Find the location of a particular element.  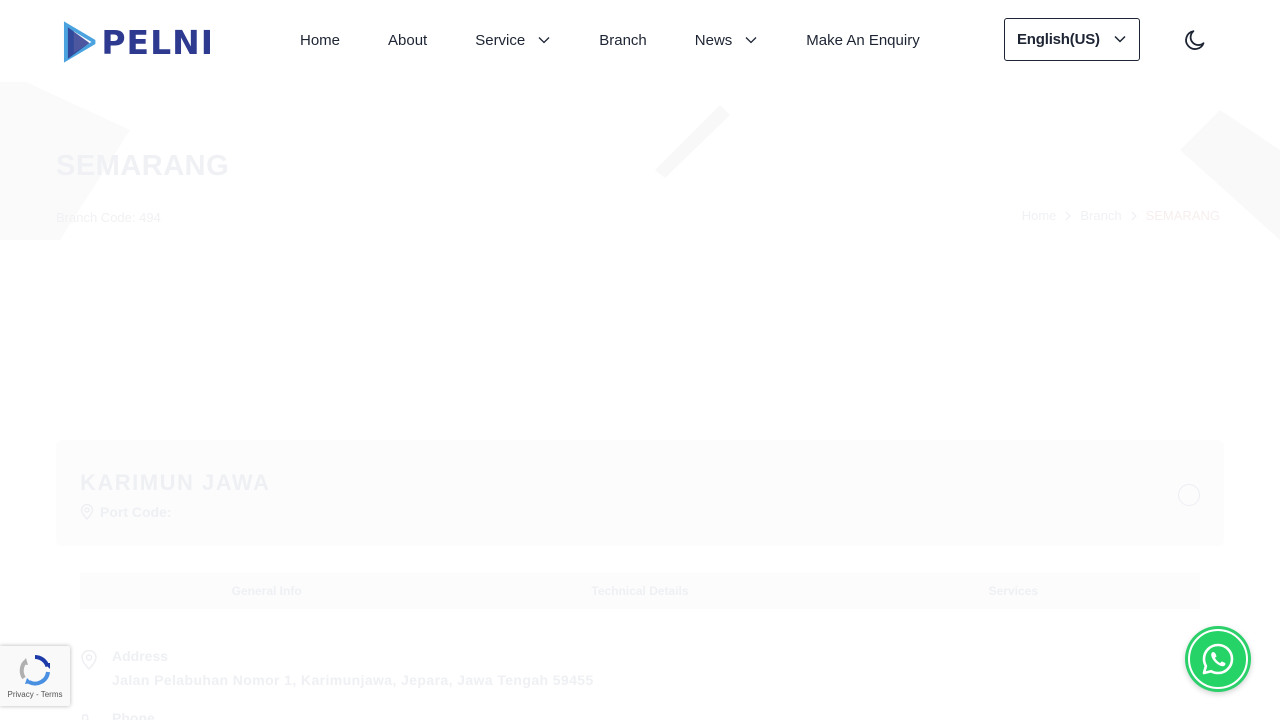

whatsapp-button is located at coordinates (1218, 659).